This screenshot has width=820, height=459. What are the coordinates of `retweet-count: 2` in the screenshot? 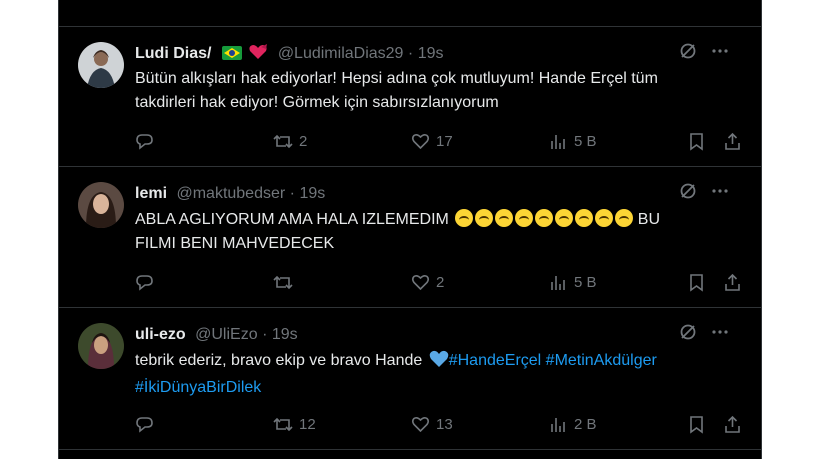 It's located at (303, 141).